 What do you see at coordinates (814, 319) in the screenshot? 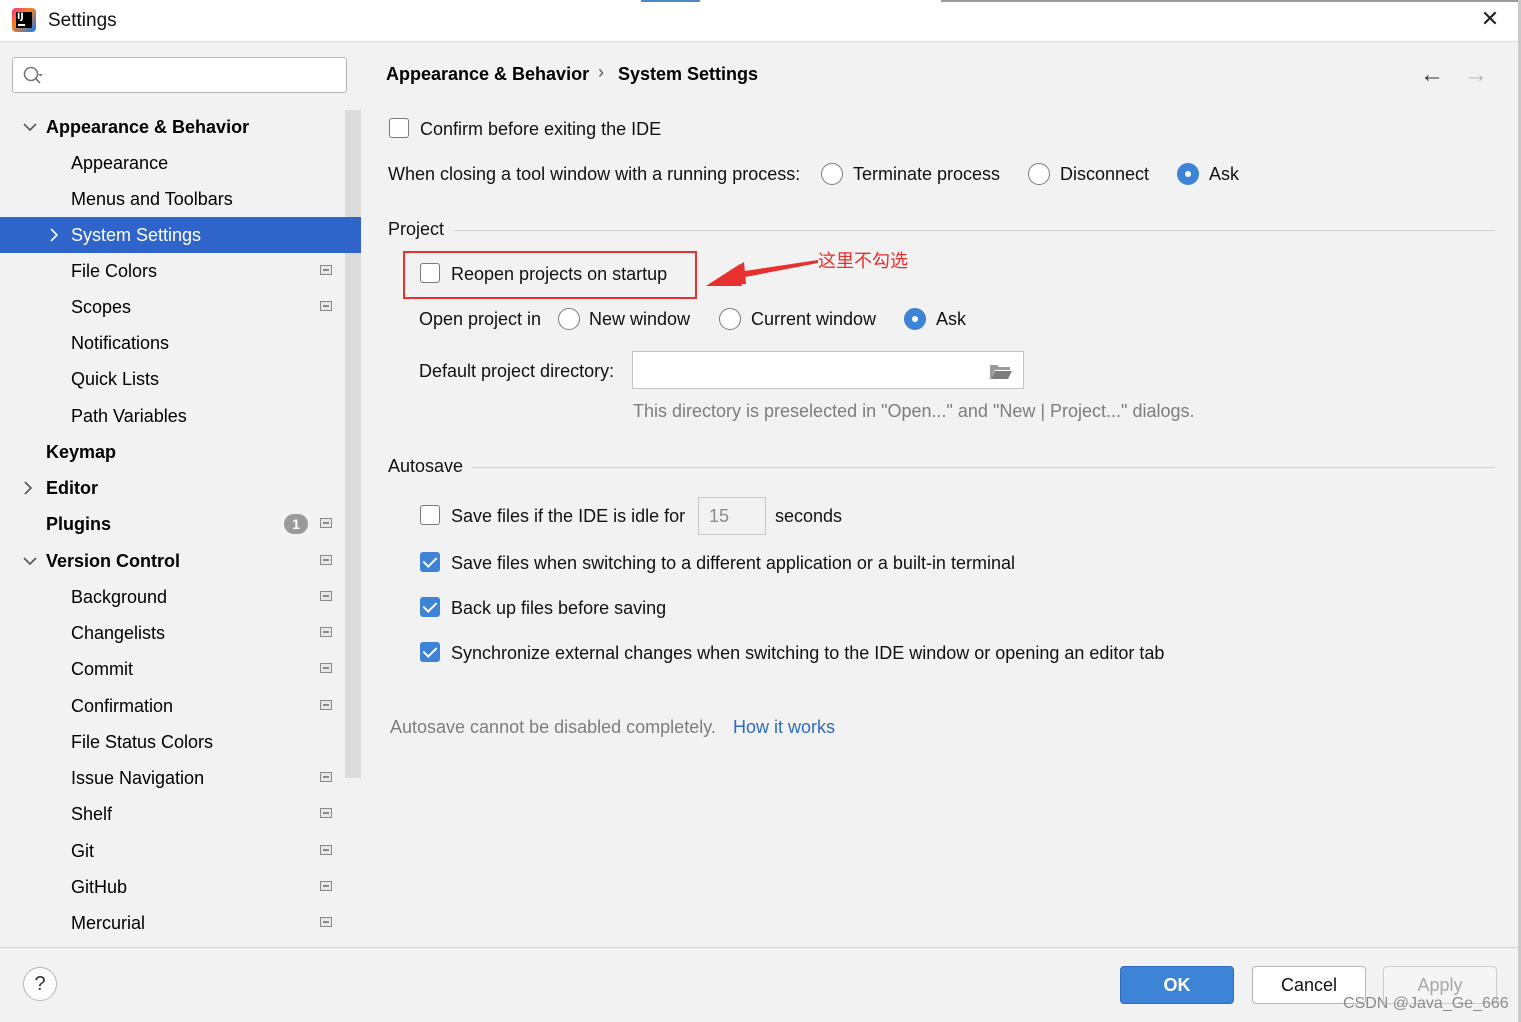
I see `current-window-label: Current window` at bounding box center [814, 319].